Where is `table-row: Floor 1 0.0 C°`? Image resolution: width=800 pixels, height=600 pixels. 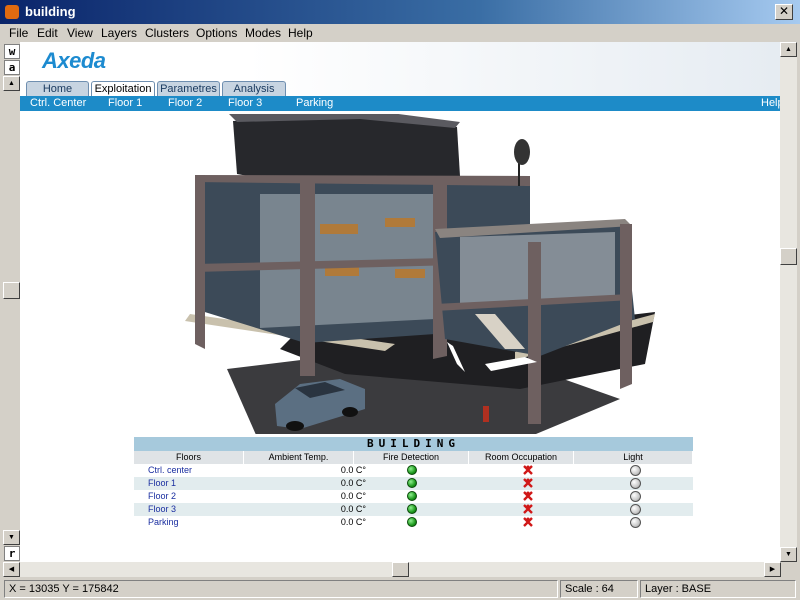
table-row: Floor 1 0.0 C° is located at coordinates (413, 483).